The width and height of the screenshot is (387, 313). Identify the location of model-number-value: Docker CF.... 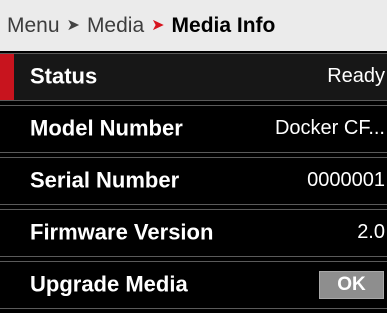
(329, 128).